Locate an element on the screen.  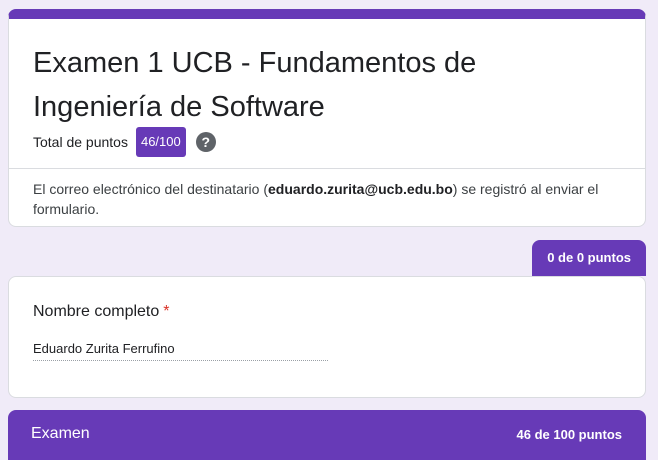
total-score-row: Total de puntos 46/100 ? is located at coordinates (124, 142).